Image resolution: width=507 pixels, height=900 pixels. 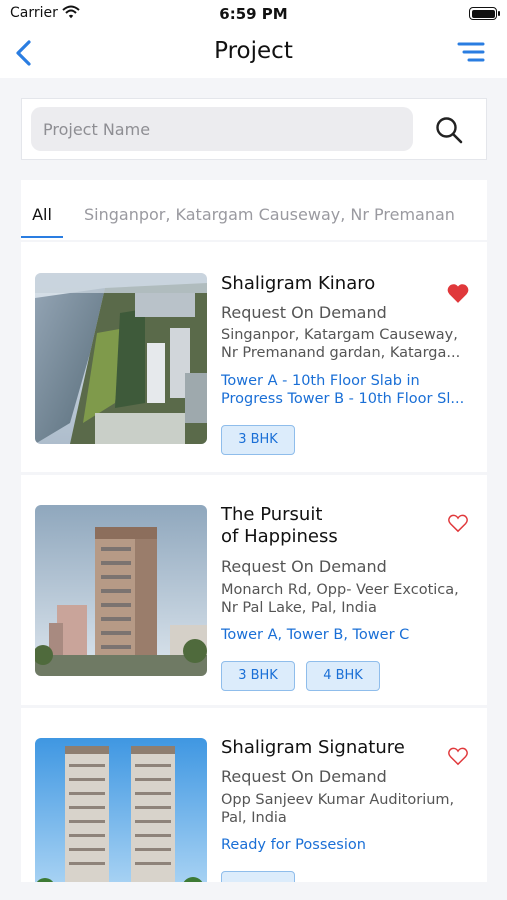 What do you see at coordinates (279, 536) in the screenshot?
I see `project-name-line2: of Happiness` at bounding box center [279, 536].